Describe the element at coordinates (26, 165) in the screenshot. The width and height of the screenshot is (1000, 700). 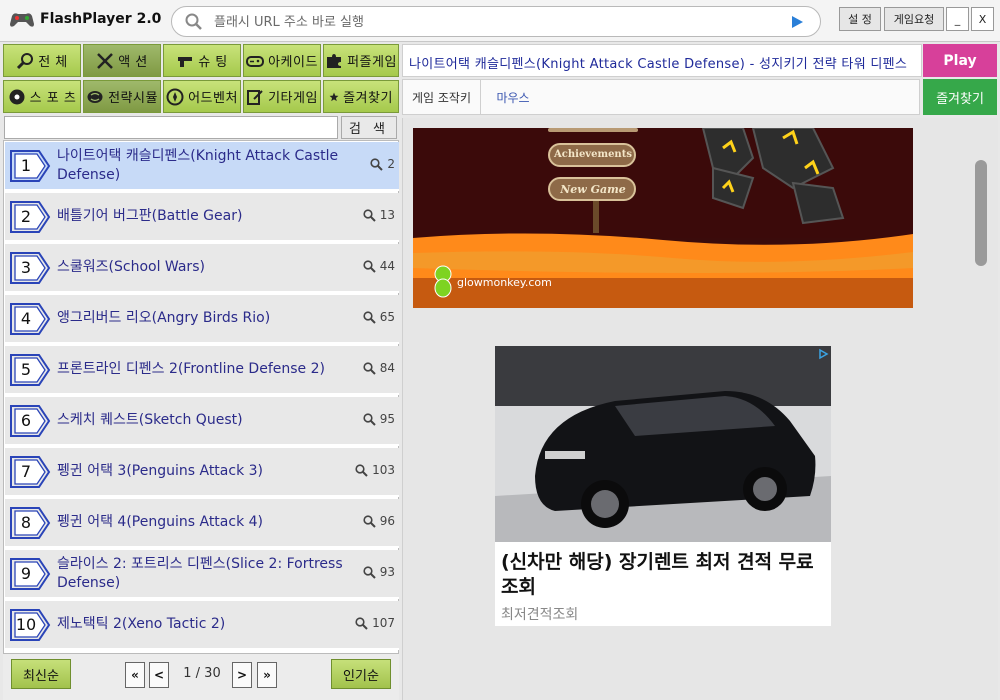
I see `rank-number: 1` at that location.